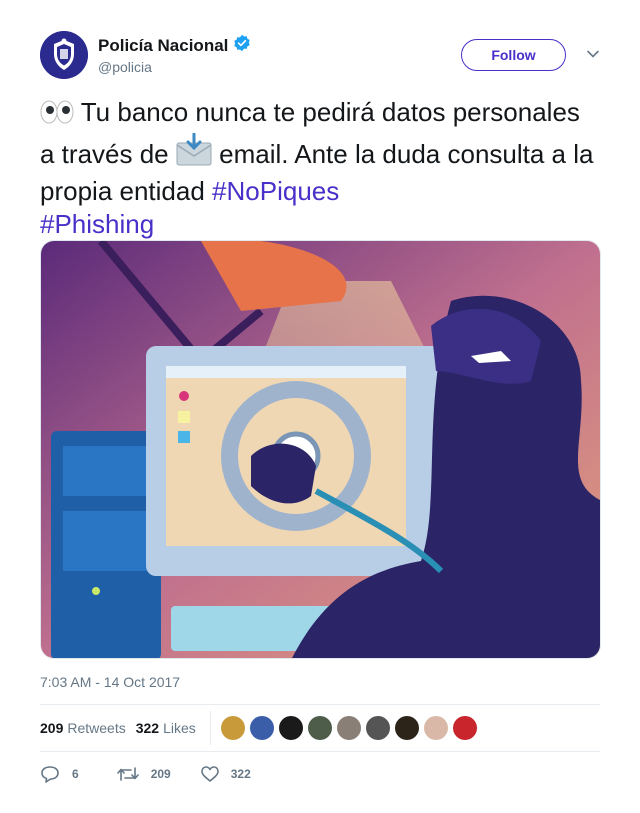 The width and height of the screenshot is (640, 813). Describe the element at coordinates (225, 774) in the screenshot. I see `like-button: 322` at that location.